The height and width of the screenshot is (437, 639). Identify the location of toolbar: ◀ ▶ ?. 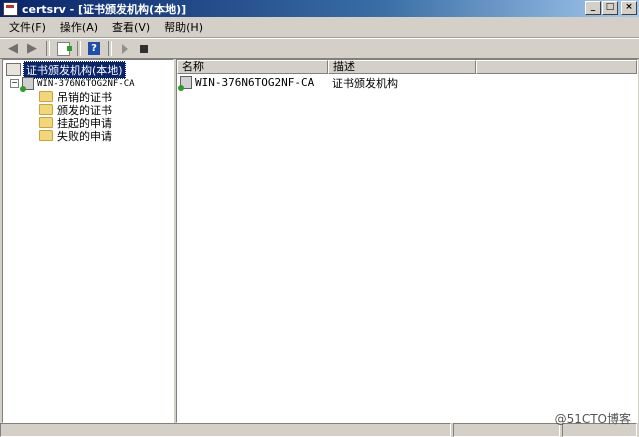
(319, 48).